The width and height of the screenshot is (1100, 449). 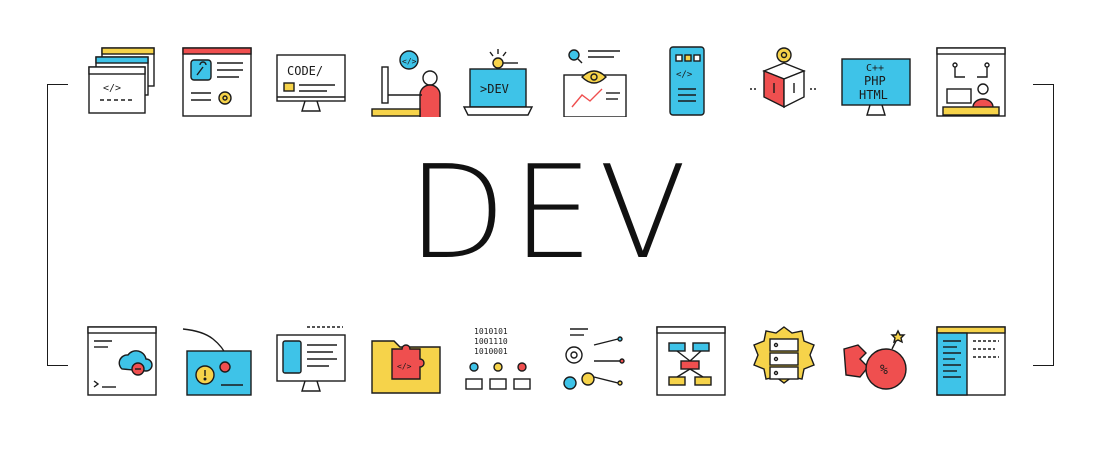 What do you see at coordinates (112, 88) in the screenshot?
I see `code-tag-text: </>` at bounding box center [112, 88].